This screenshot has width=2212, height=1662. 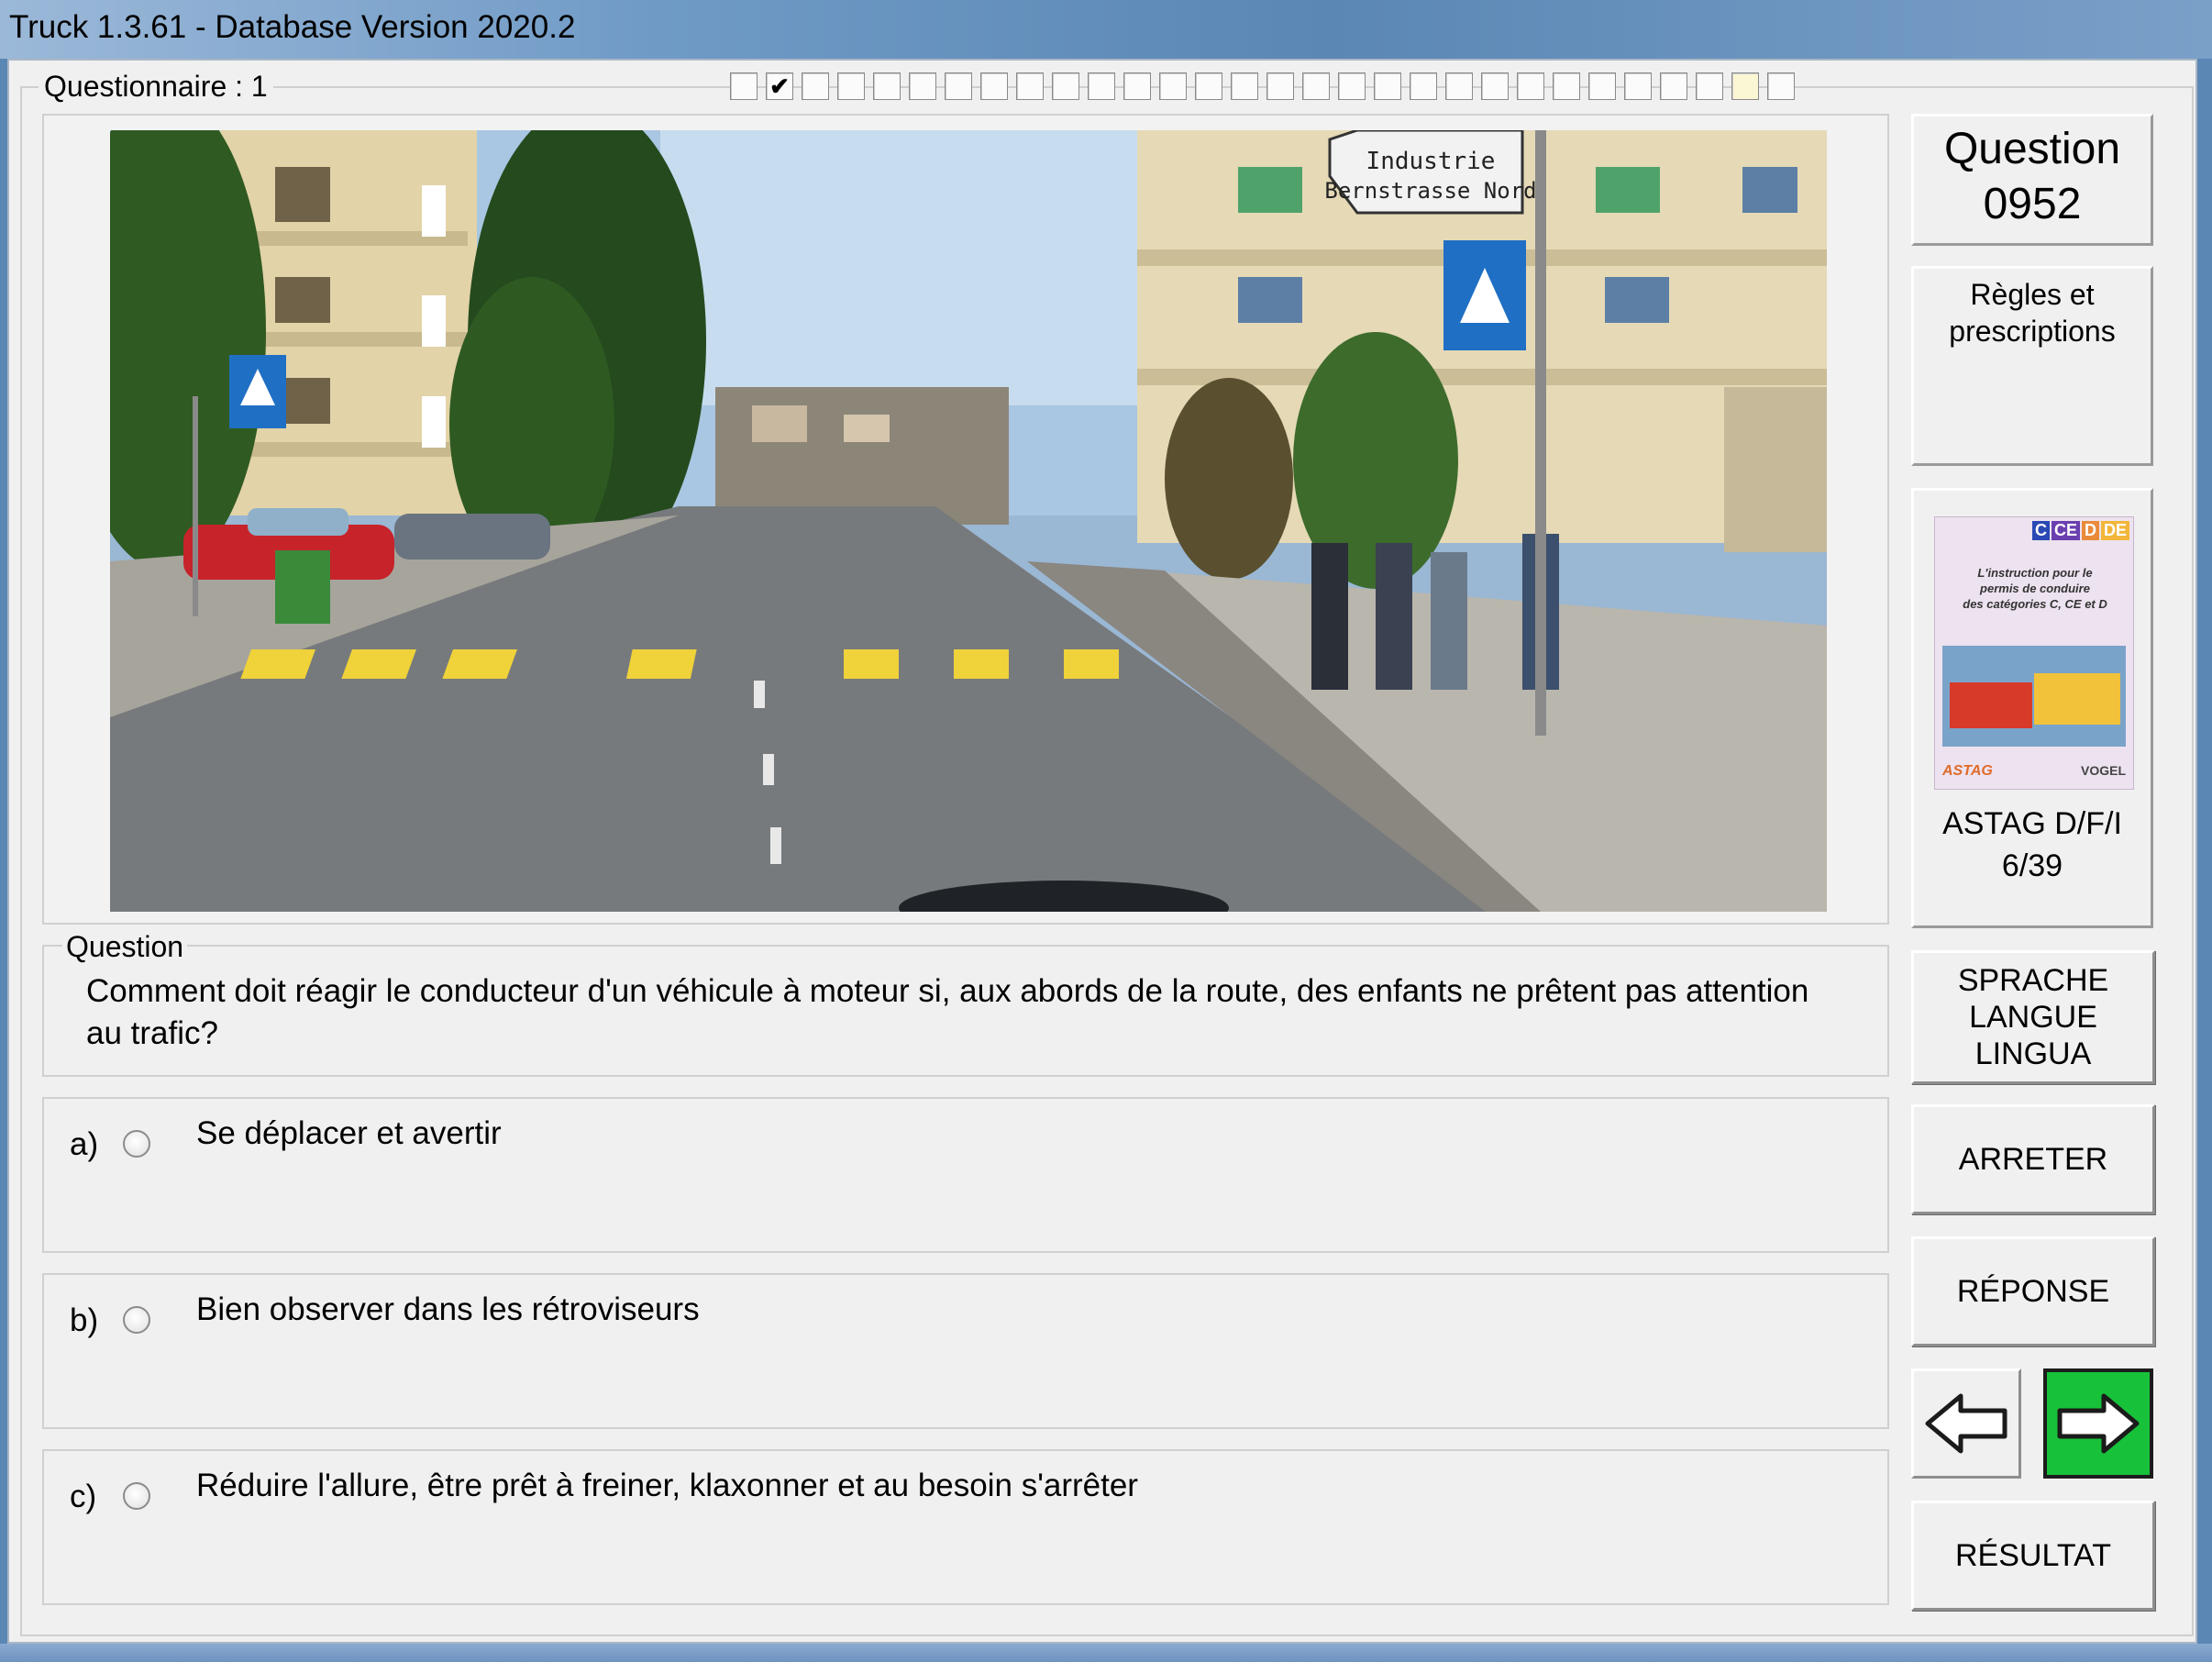 What do you see at coordinates (2065, 530) in the screenshot?
I see `cover-badge: CE` at bounding box center [2065, 530].